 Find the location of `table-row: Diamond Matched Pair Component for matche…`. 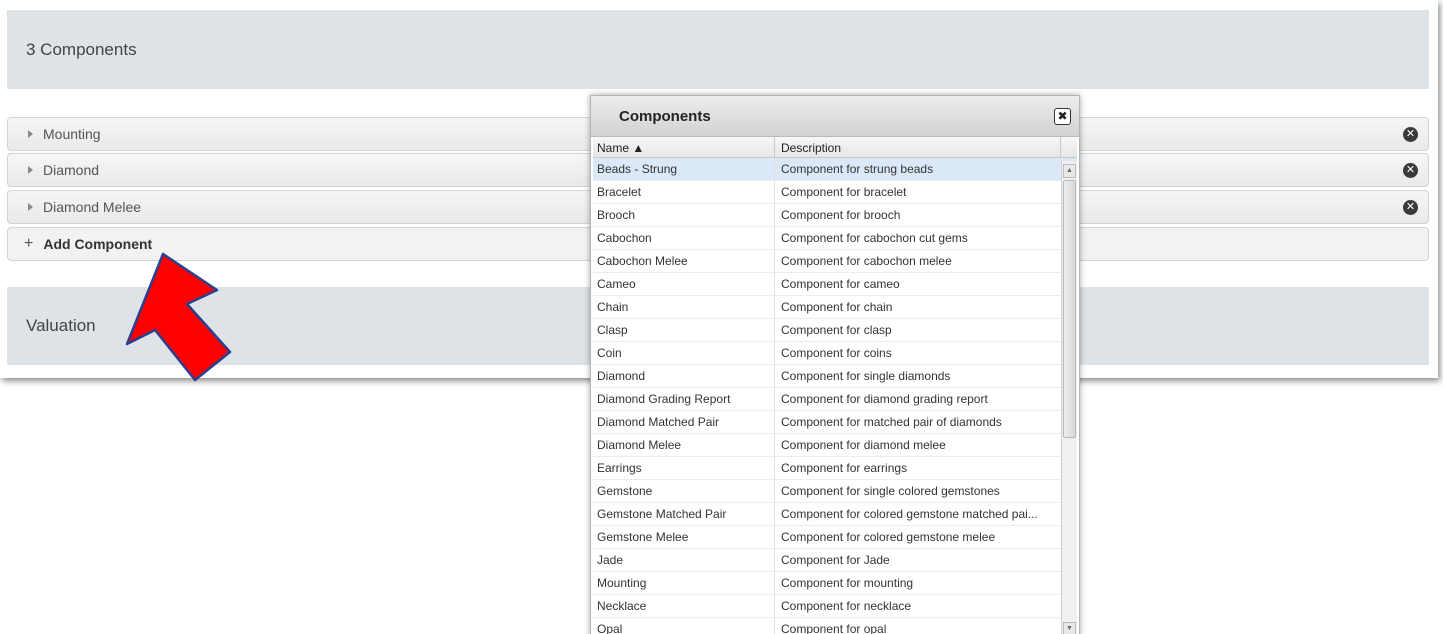

table-row: Diamond Matched Pair Component for matche… is located at coordinates (835, 422).